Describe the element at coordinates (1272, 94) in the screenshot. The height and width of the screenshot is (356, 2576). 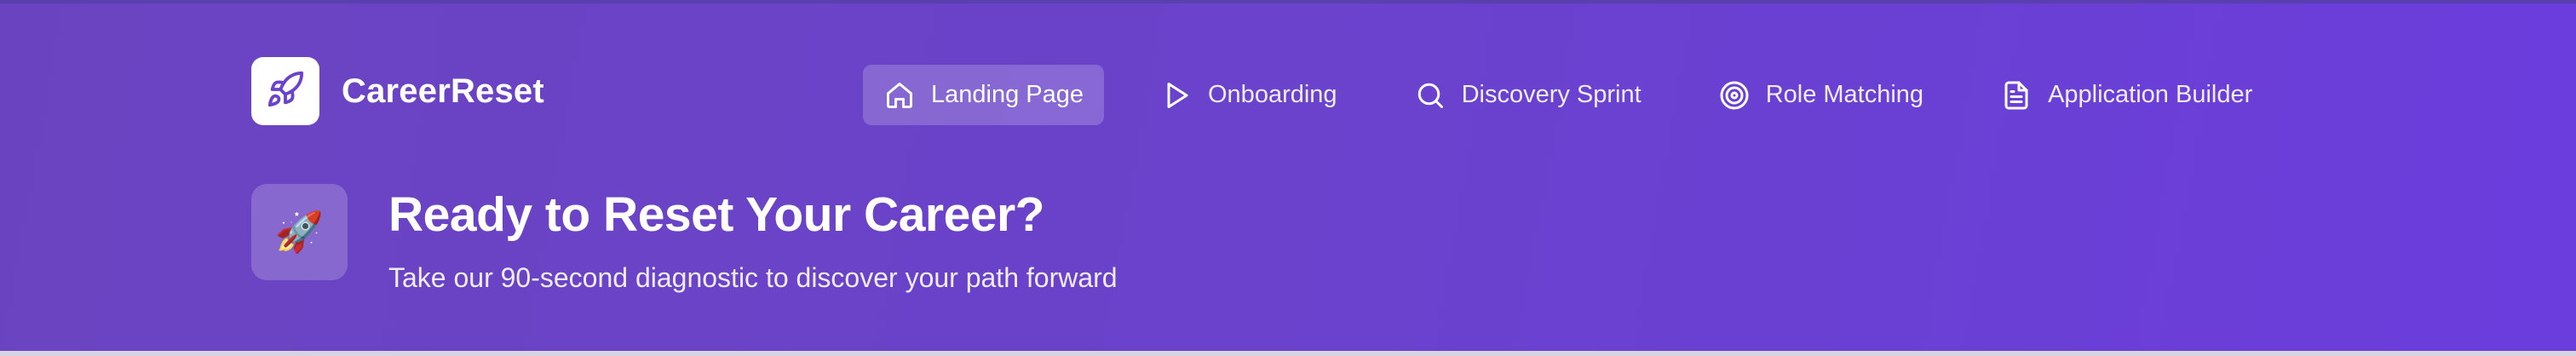
I see `nav-item-label: Onboarding` at that location.